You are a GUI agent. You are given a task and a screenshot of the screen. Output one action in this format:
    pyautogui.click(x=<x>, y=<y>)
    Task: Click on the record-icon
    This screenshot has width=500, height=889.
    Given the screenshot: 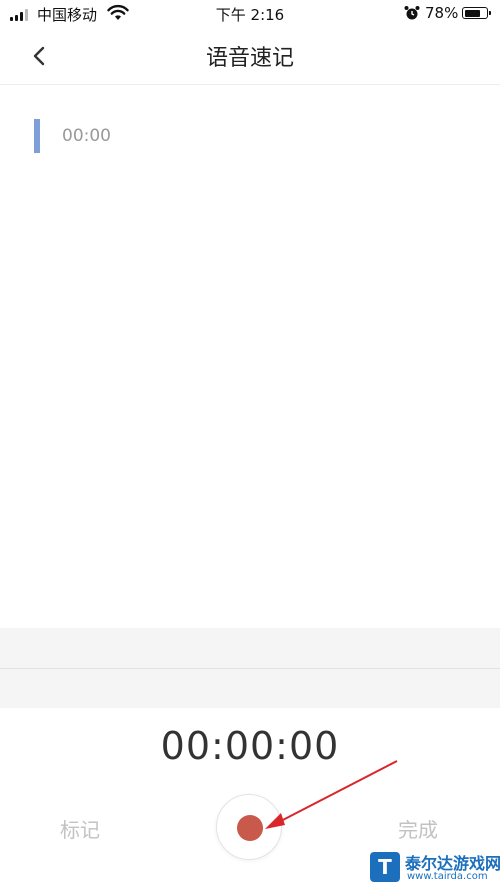 What is the action you would take?
    pyautogui.click(x=250, y=828)
    